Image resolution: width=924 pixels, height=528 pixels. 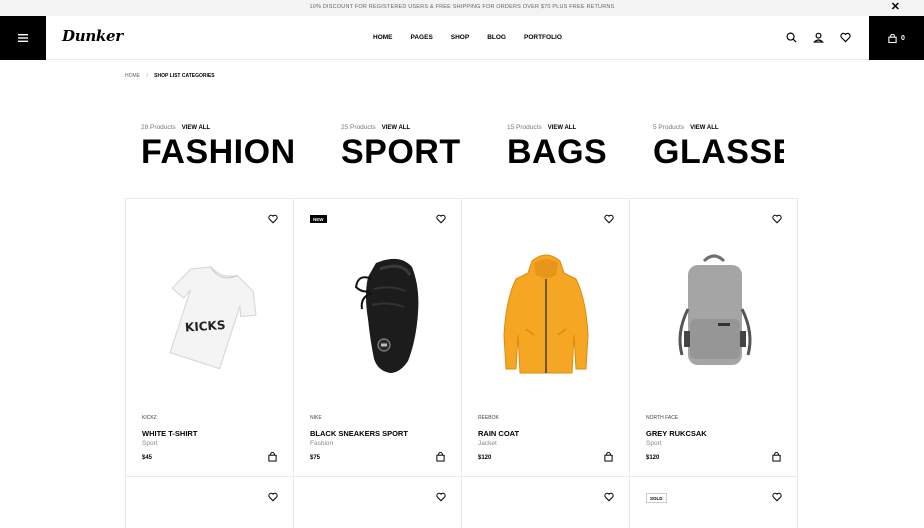 What do you see at coordinates (524, 127) in the screenshot?
I see `category-count: 15 Products` at bounding box center [524, 127].